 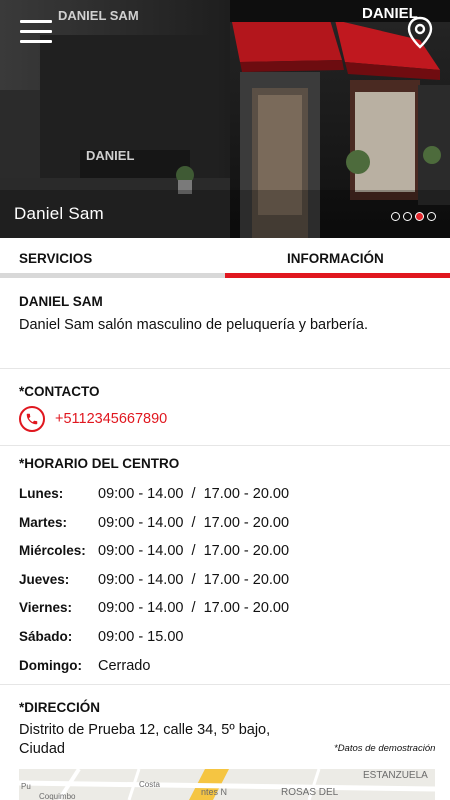 I want to click on schedule-row: Viernes: 09:00 - 14.00 / 17.00 - 20.00, so click(x=229, y=610).